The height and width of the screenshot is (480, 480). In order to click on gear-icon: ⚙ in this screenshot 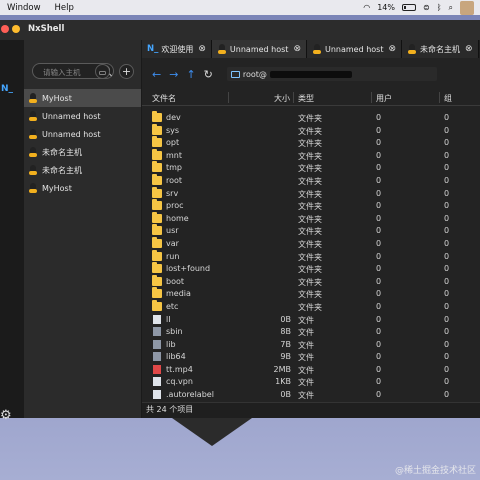, I will do `click(6, 415)`.